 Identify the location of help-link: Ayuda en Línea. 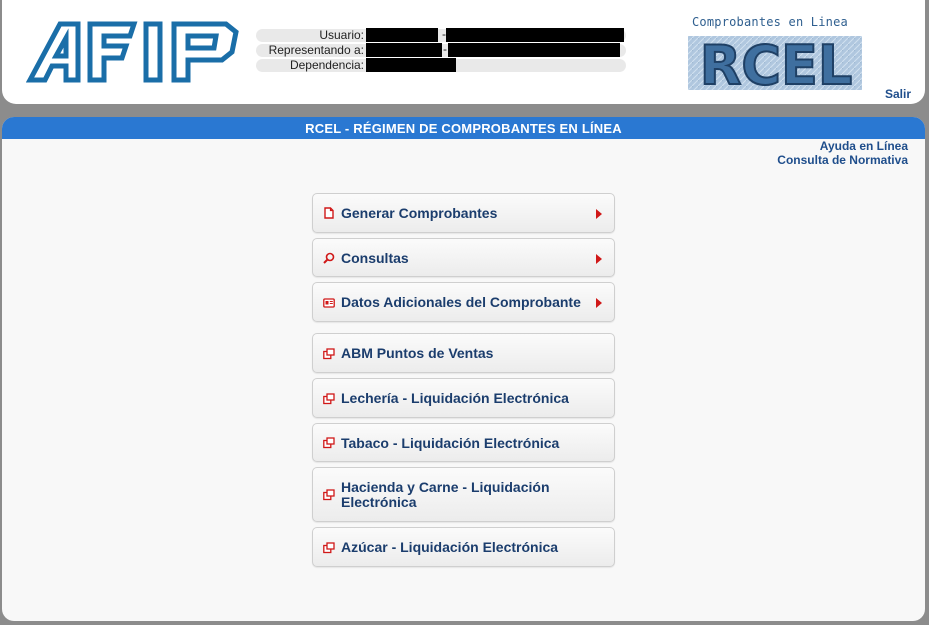
(842, 146).